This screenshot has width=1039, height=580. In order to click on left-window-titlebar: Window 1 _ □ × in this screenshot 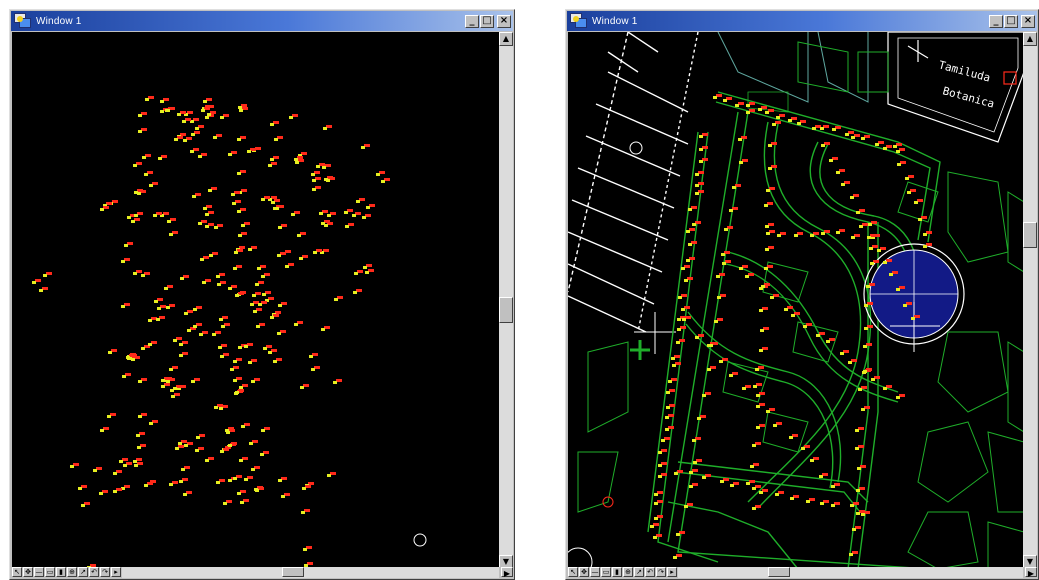, I will do `click(262, 21)`.